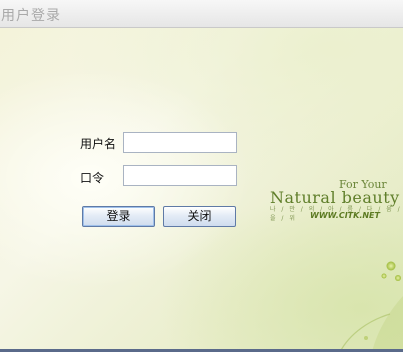 Image resolution: width=403 pixels, height=352 pixels. I want to click on window-title: 用户登录, so click(31, 16).